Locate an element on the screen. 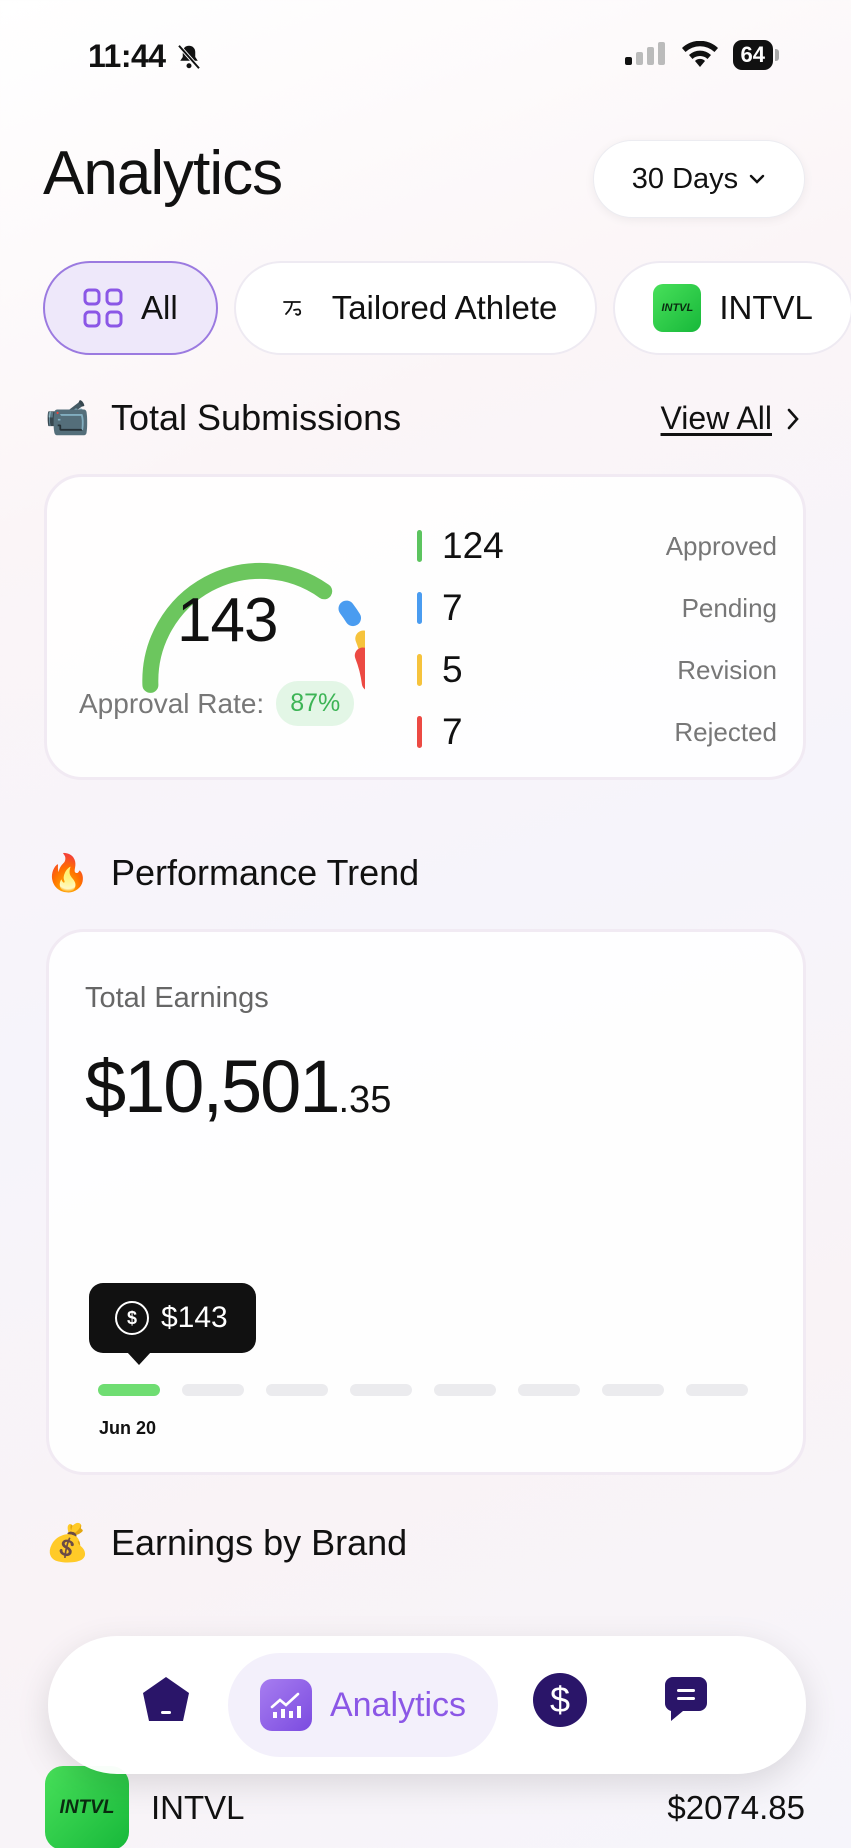  brand-filter-bar: All Tailored Athlete INTVL INTVL is located at coordinates (447, 308).